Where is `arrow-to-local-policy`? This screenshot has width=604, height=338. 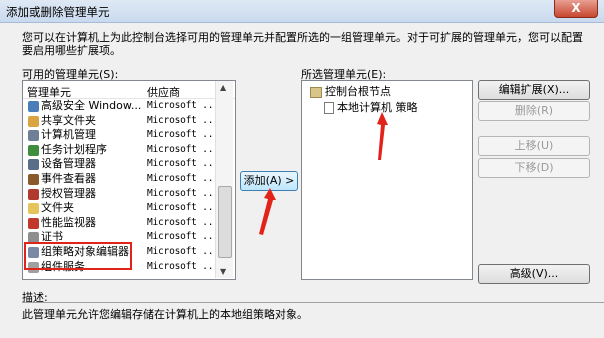 arrow-to-local-policy is located at coordinates (382, 136).